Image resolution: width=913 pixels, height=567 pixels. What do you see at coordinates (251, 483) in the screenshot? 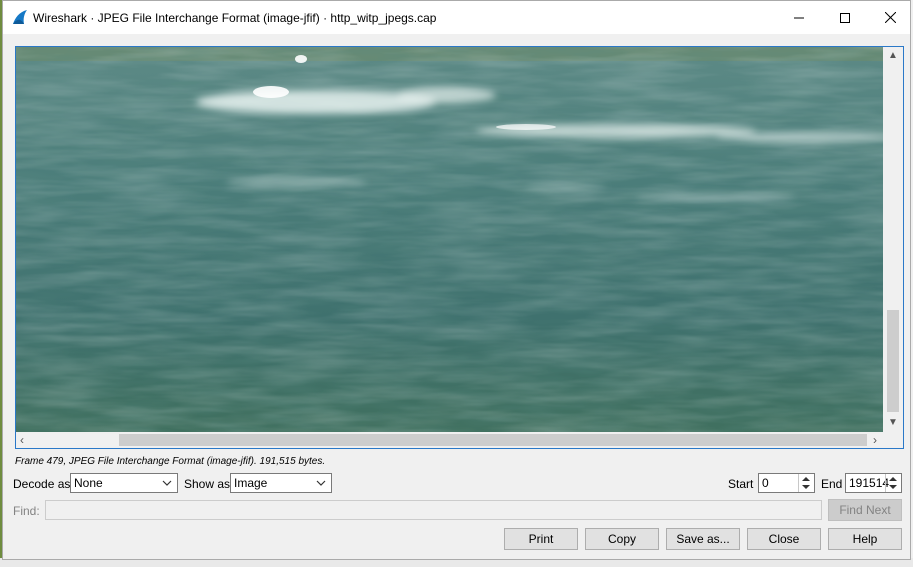
I see `show-as-value: Image` at bounding box center [251, 483].